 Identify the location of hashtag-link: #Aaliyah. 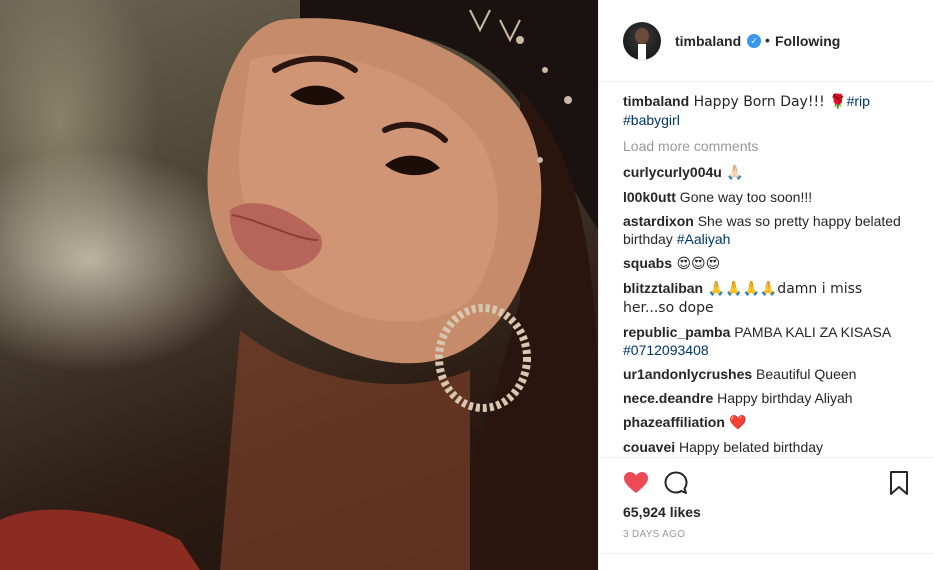
(704, 239).